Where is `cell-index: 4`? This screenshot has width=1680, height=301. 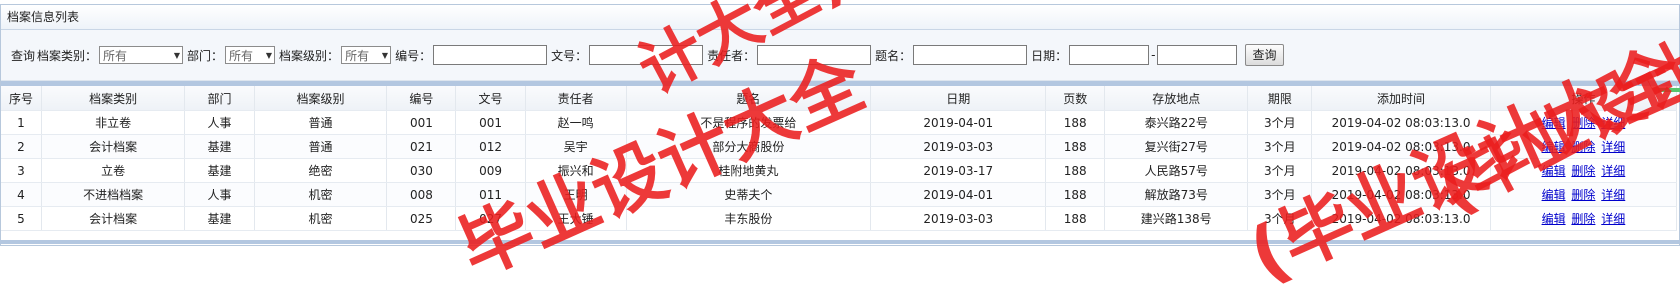 cell-index: 4 is located at coordinates (21, 194).